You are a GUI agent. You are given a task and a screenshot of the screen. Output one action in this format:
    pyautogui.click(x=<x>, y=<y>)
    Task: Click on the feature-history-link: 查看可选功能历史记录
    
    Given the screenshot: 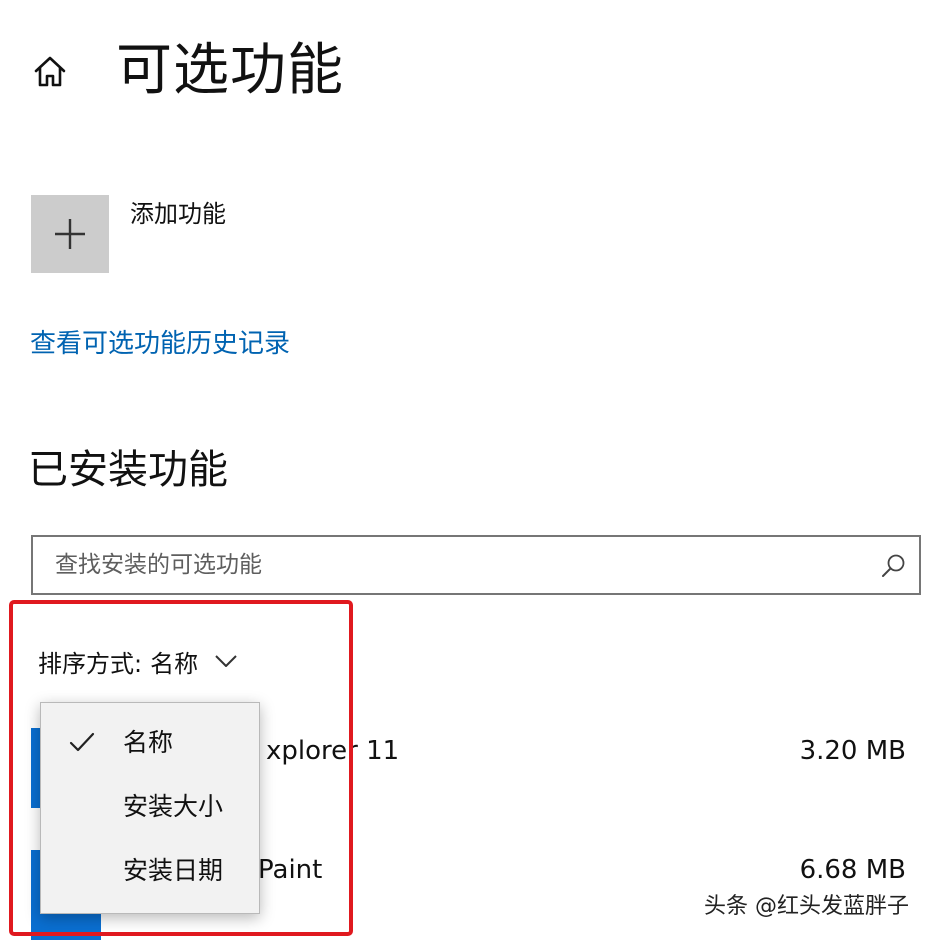 What is the action you would take?
    pyautogui.click(x=160, y=344)
    